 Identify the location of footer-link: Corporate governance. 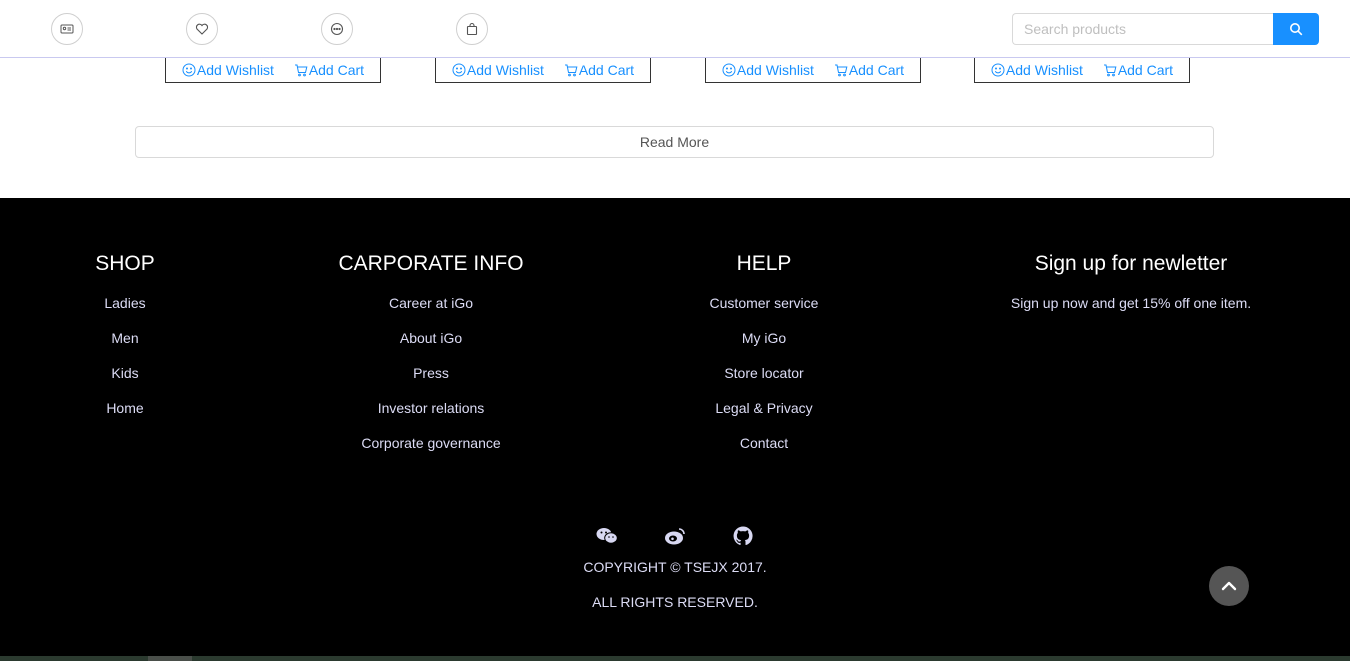
(431, 443).